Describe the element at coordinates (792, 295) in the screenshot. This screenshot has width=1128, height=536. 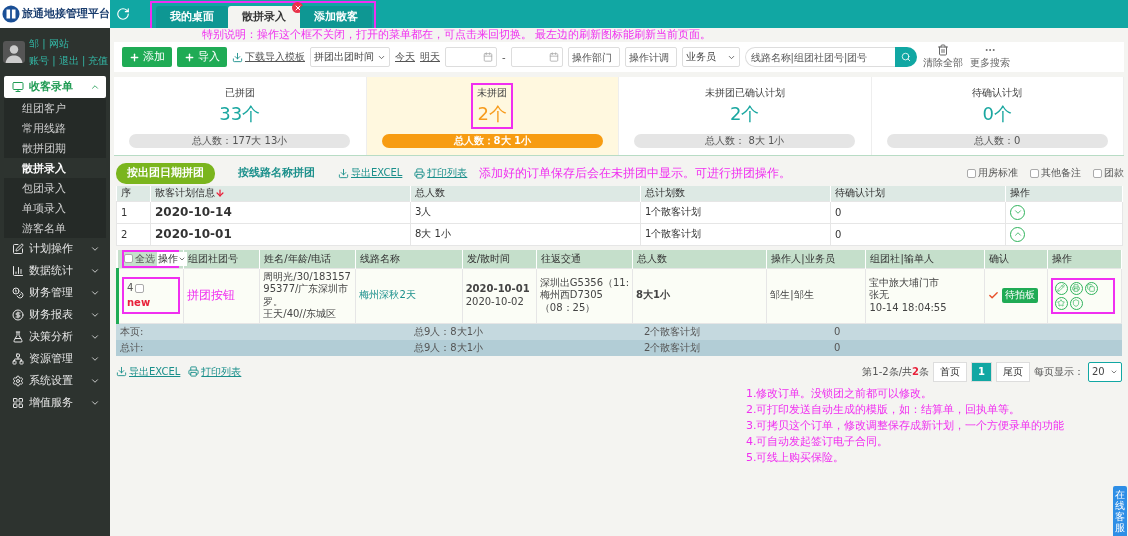
I see `table-cell-text: 邹生|邹生` at that location.